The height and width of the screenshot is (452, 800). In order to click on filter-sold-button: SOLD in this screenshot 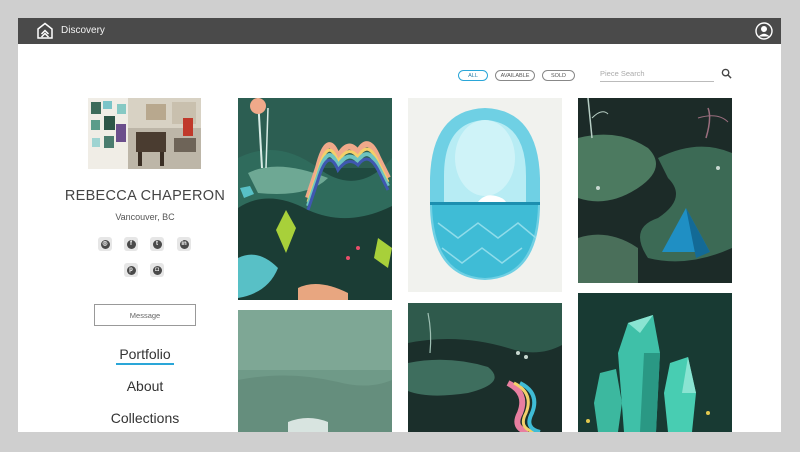, I will do `click(558, 75)`.